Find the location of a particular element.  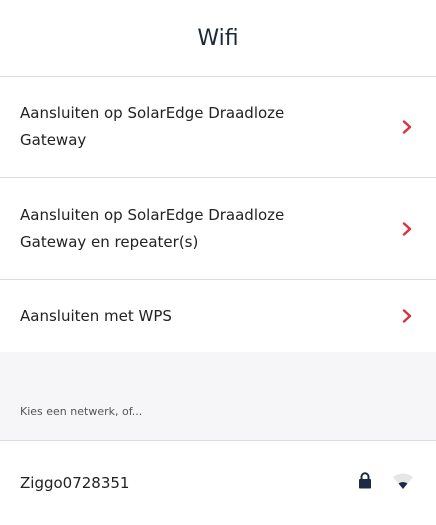

network-icons is located at coordinates (386, 483).